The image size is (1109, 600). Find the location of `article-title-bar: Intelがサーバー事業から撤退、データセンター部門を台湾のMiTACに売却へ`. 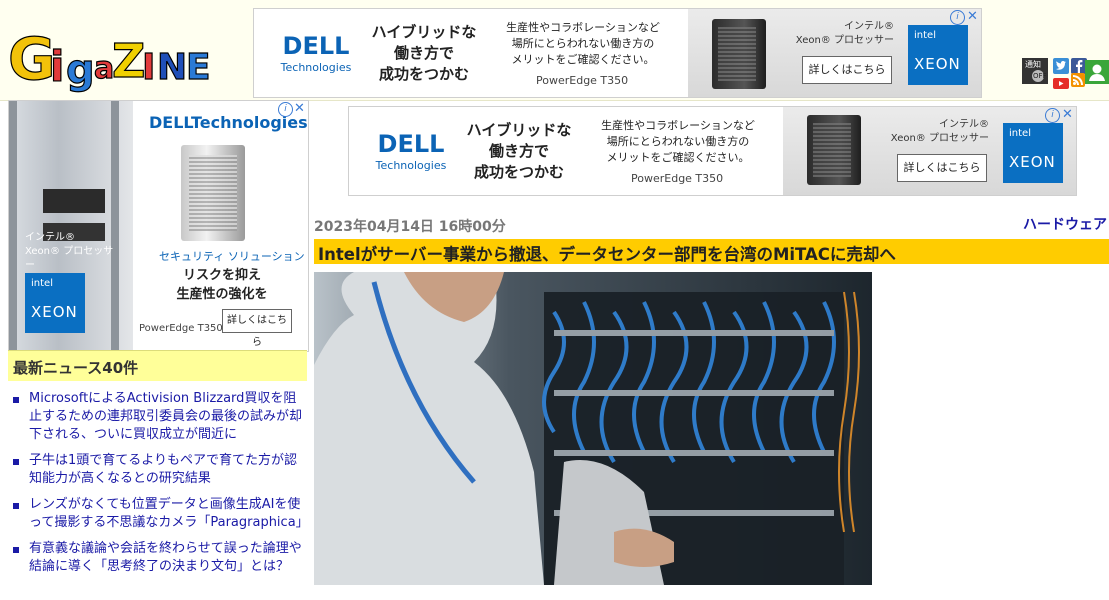

article-title-bar: Intelがサーバー事業から撤退、データセンター部門を台湾のMiTACに売却へ is located at coordinates (711, 251).